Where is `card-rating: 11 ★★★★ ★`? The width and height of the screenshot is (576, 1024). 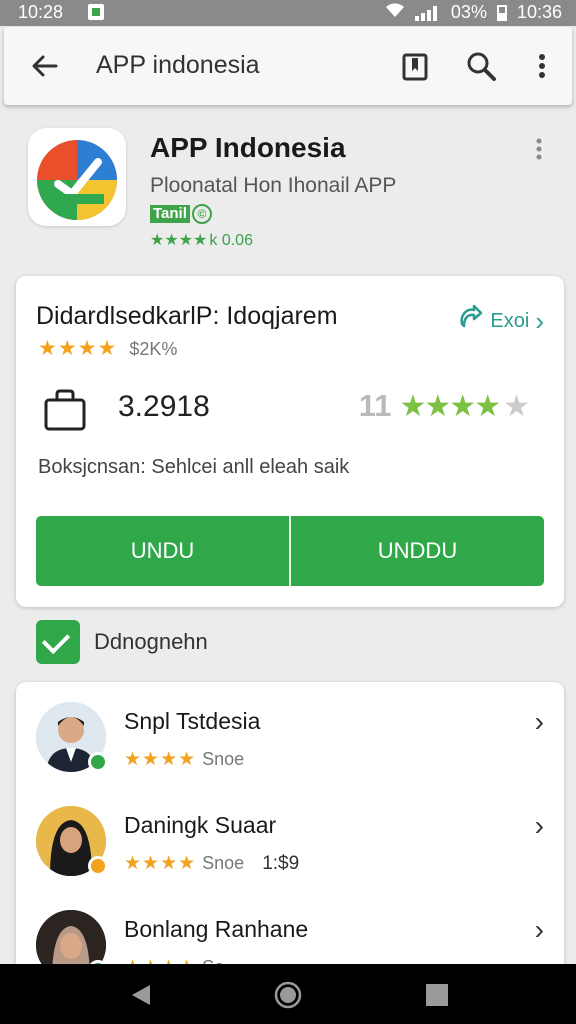
card-rating: 11 ★★★★ ★ is located at coordinates (444, 406).